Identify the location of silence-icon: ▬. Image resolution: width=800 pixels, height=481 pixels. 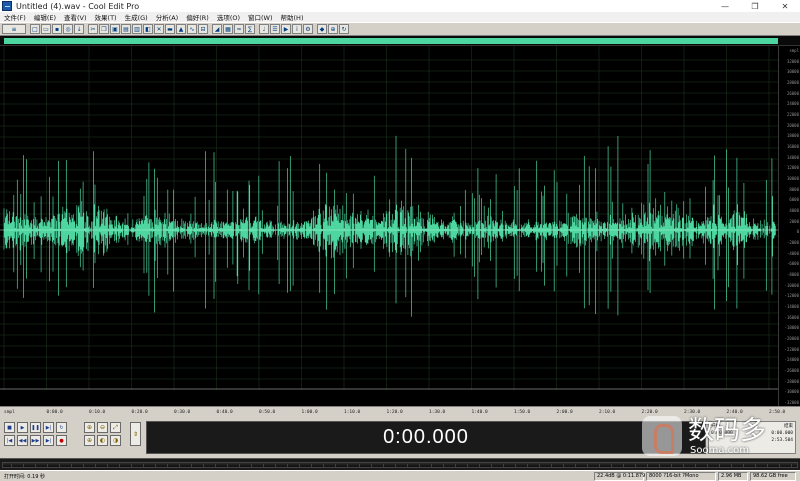
(170, 29).